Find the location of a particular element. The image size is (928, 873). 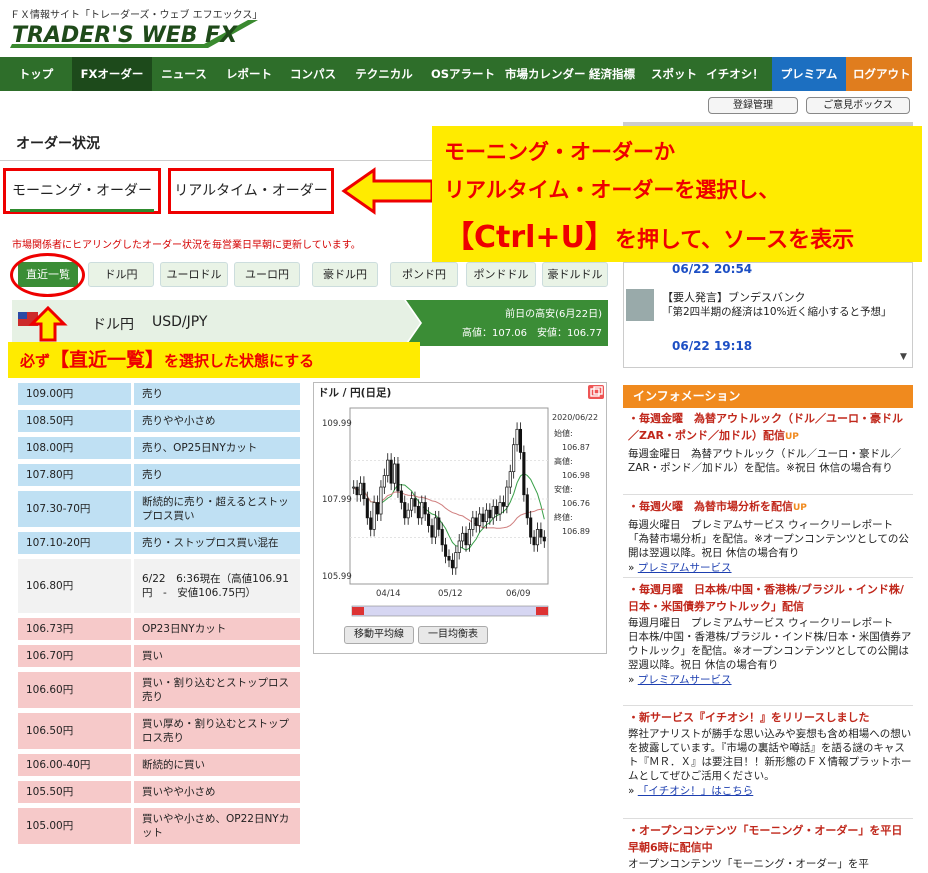

ichioshi-link: 「イチオシ！」はこちら is located at coordinates (696, 791).